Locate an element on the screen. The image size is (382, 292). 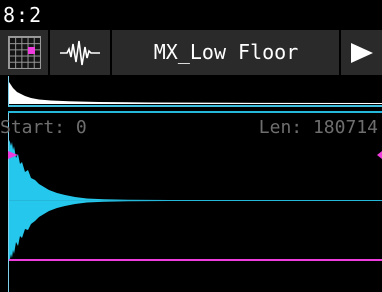
loop-line is located at coordinates (195, 260).